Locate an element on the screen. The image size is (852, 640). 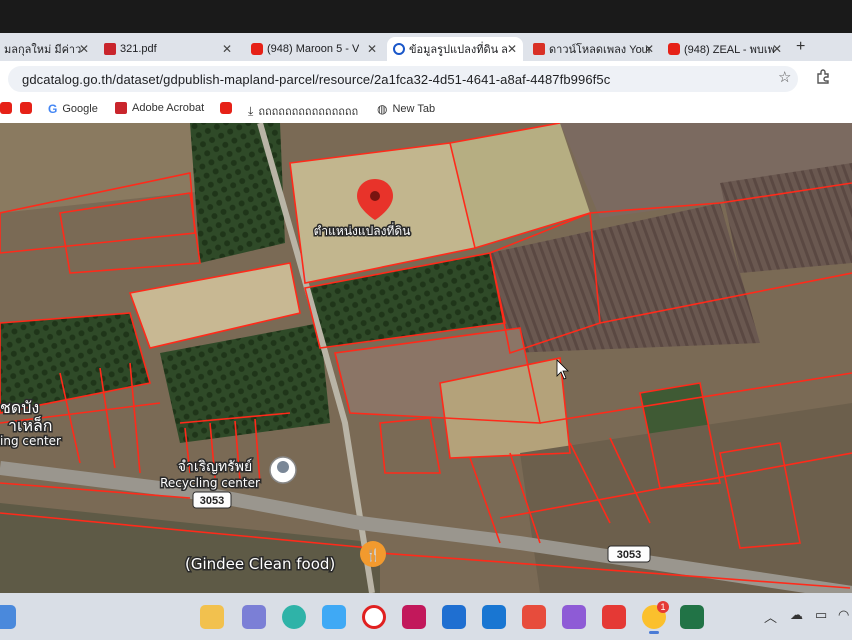
taskbar: 1 ︿ ☁ ▭ ◠ is located at coordinates (426, 616).